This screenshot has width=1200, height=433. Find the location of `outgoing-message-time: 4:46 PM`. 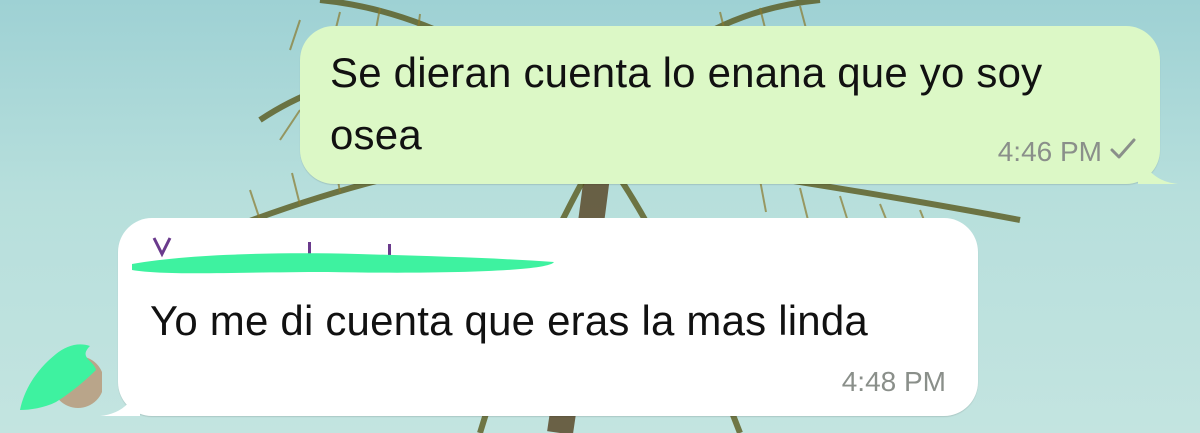

outgoing-message-time: 4:46 PM is located at coordinates (1049, 151).